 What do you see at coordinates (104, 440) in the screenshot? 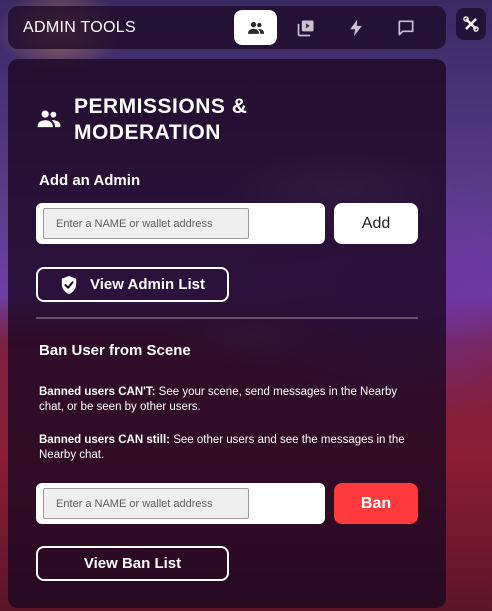
I see `banned-can-label: Banned users CAN still:` at bounding box center [104, 440].